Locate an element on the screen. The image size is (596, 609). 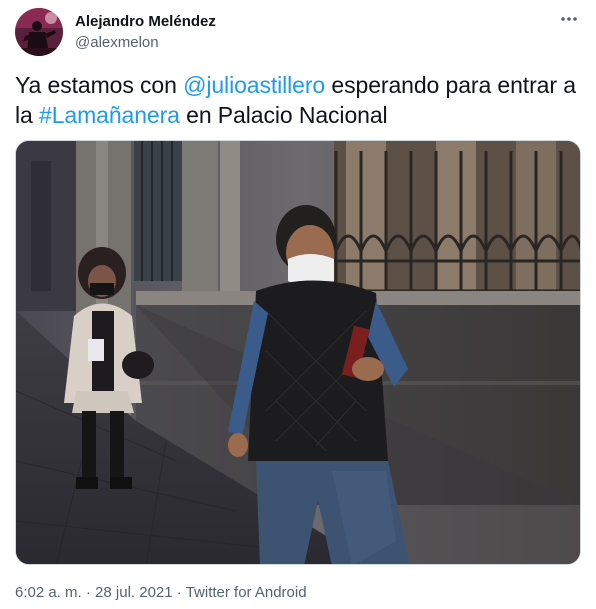
more-options-button is located at coordinates (569, 19).